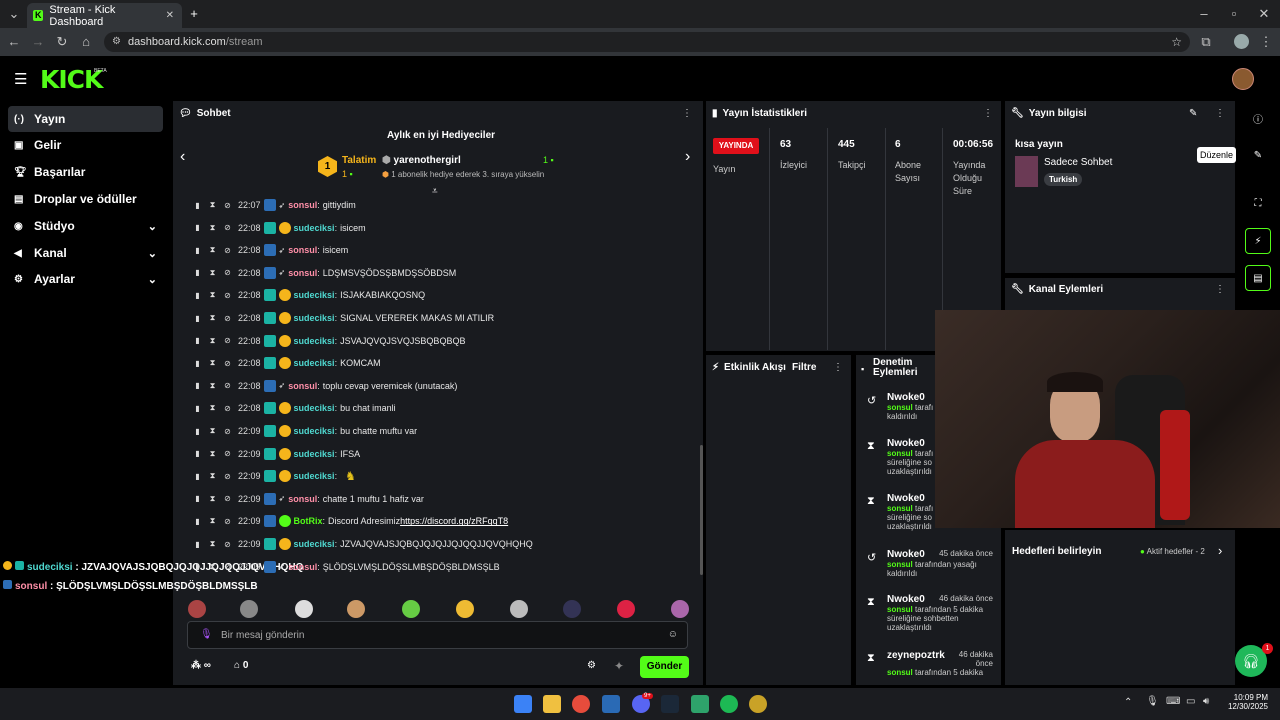 This screenshot has height=720, width=1280. I want to click on info-icon: ⓘ, so click(1258, 118).